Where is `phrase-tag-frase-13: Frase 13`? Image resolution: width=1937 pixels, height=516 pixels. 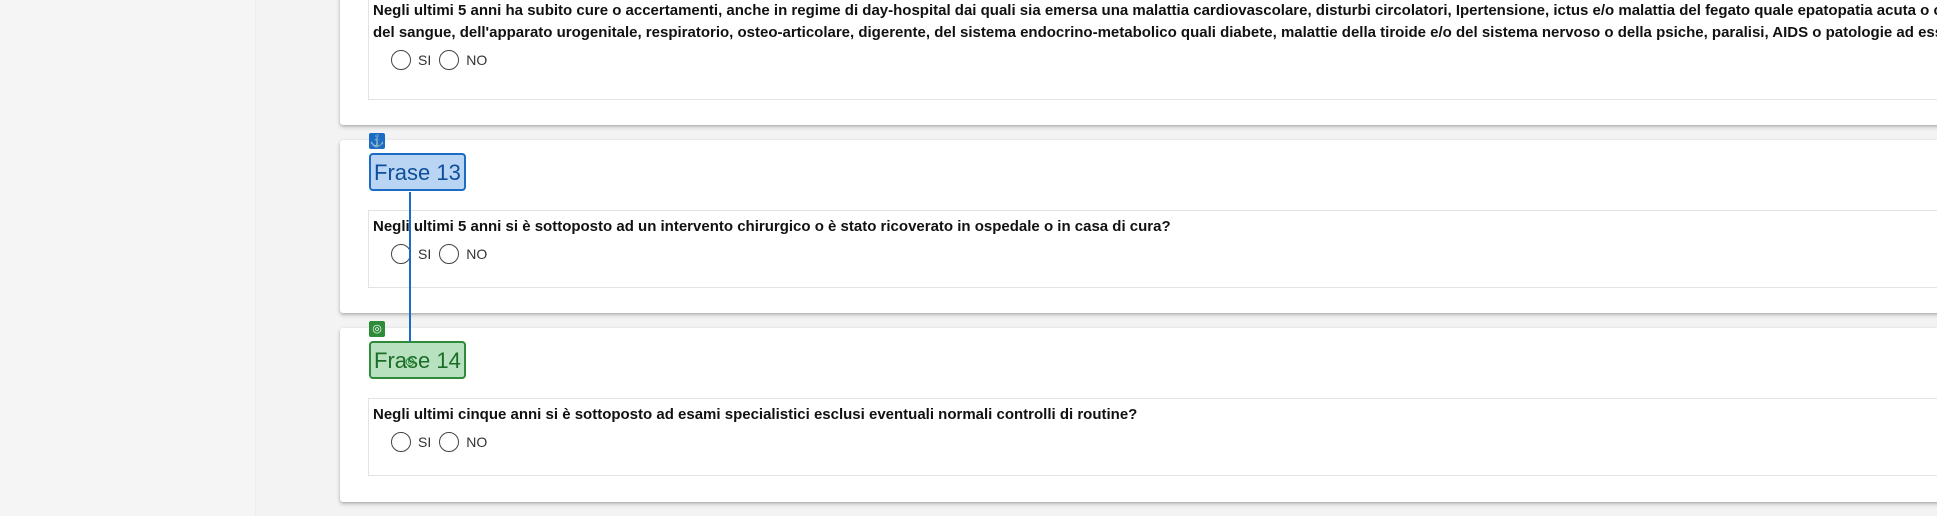 phrase-tag-frase-13: Frase 13 is located at coordinates (417, 172).